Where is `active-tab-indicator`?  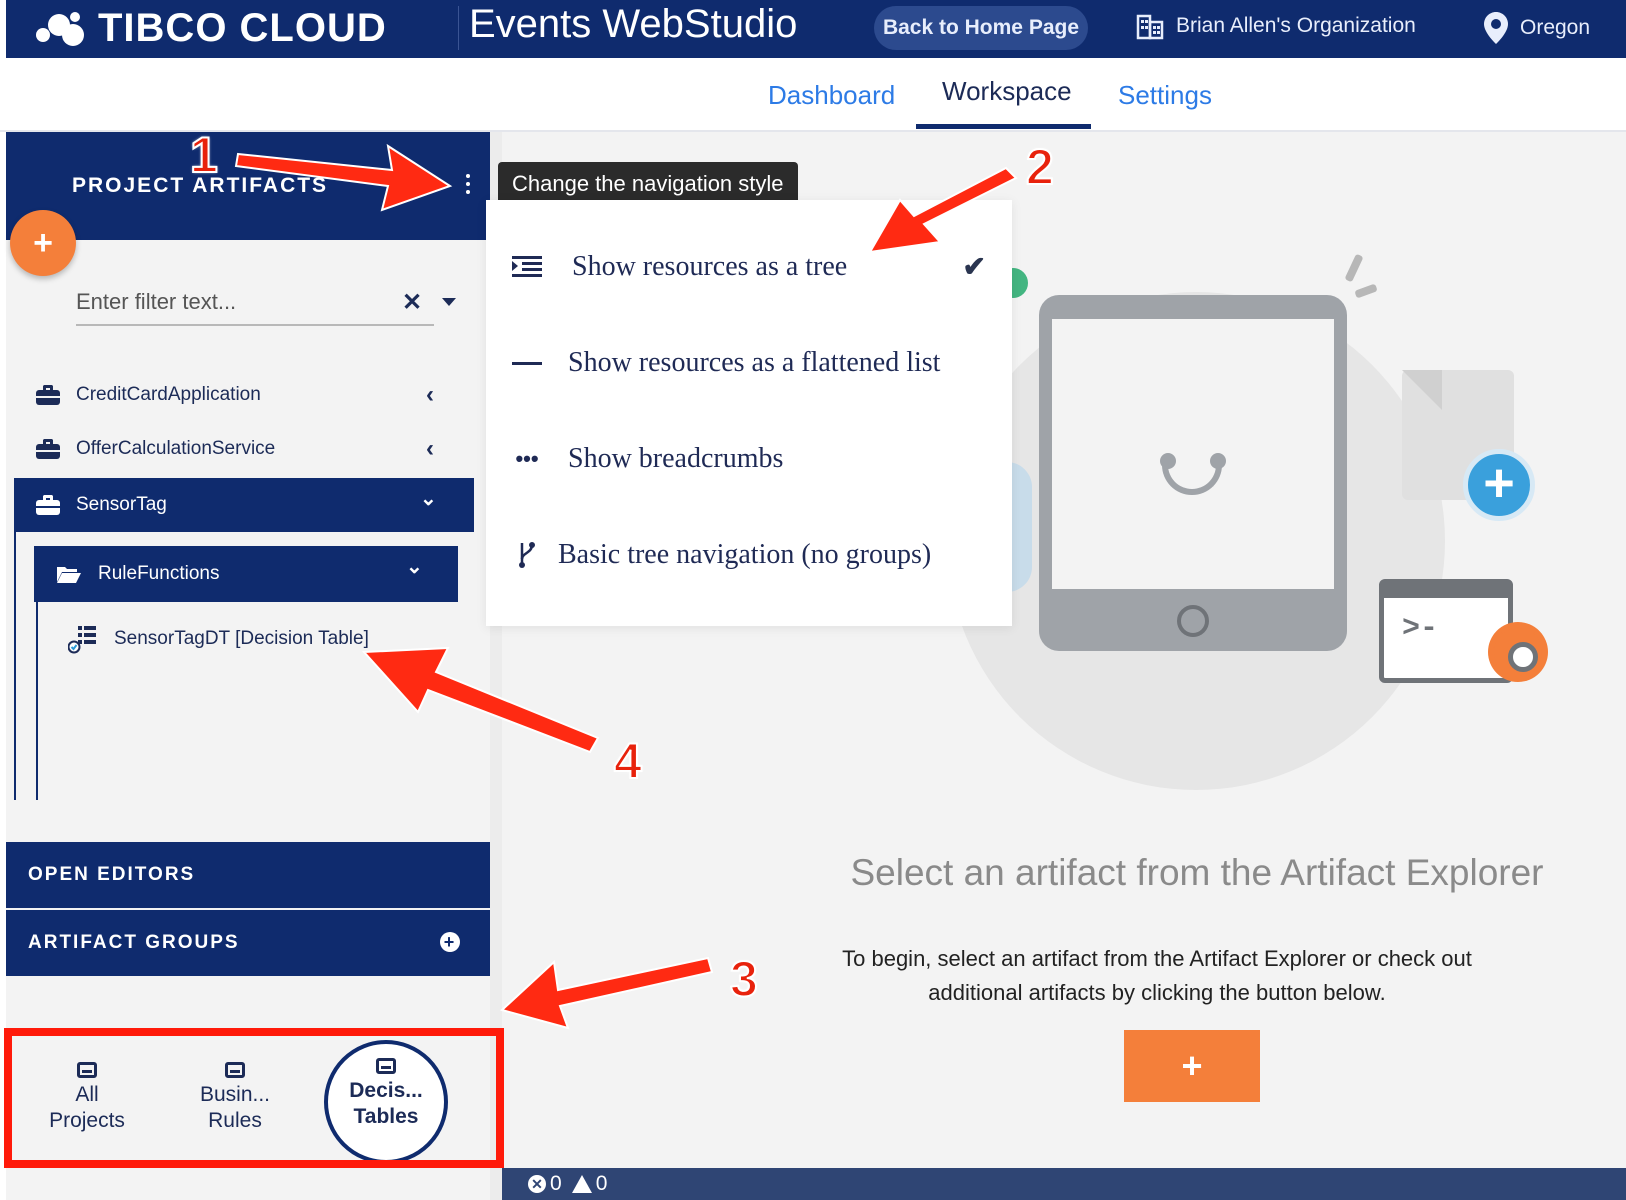 active-tab-indicator is located at coordinates (1003, 126).